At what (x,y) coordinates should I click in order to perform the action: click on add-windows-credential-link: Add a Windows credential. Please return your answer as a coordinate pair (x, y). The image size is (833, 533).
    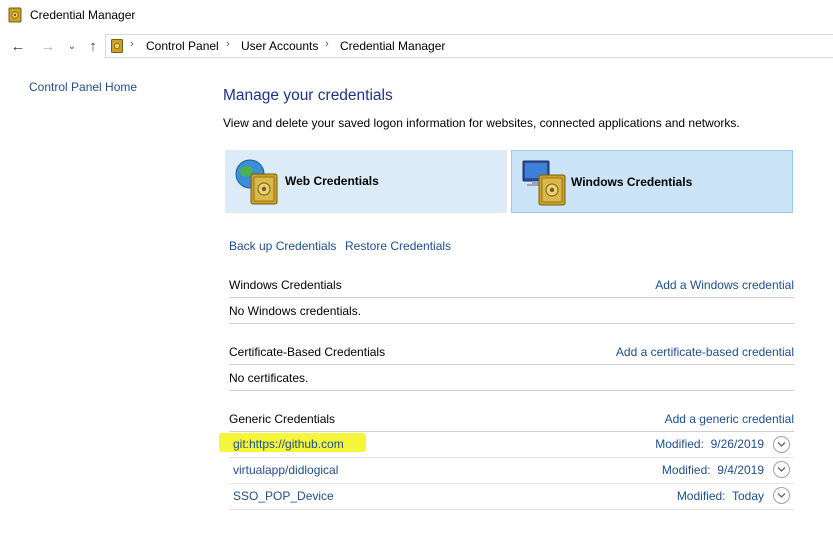
    Looking at the image, I should click on (724, 285).